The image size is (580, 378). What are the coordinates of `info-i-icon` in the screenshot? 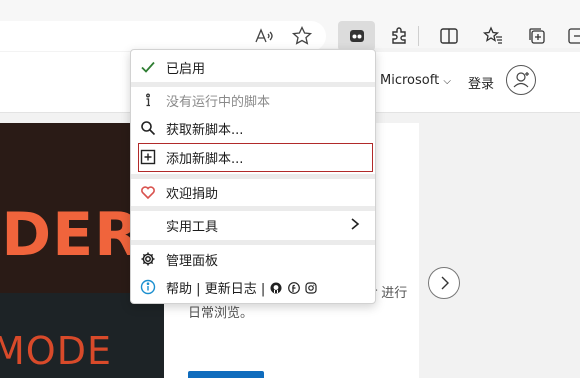 It's located at (148, 100).